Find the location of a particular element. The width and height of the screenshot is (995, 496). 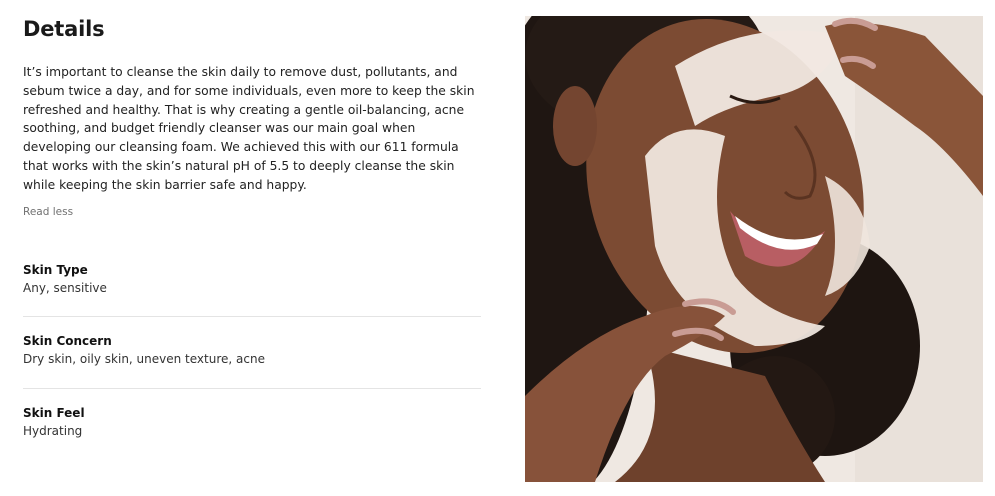

attribute-value: Hydrating is located at coordinates (53, 431).